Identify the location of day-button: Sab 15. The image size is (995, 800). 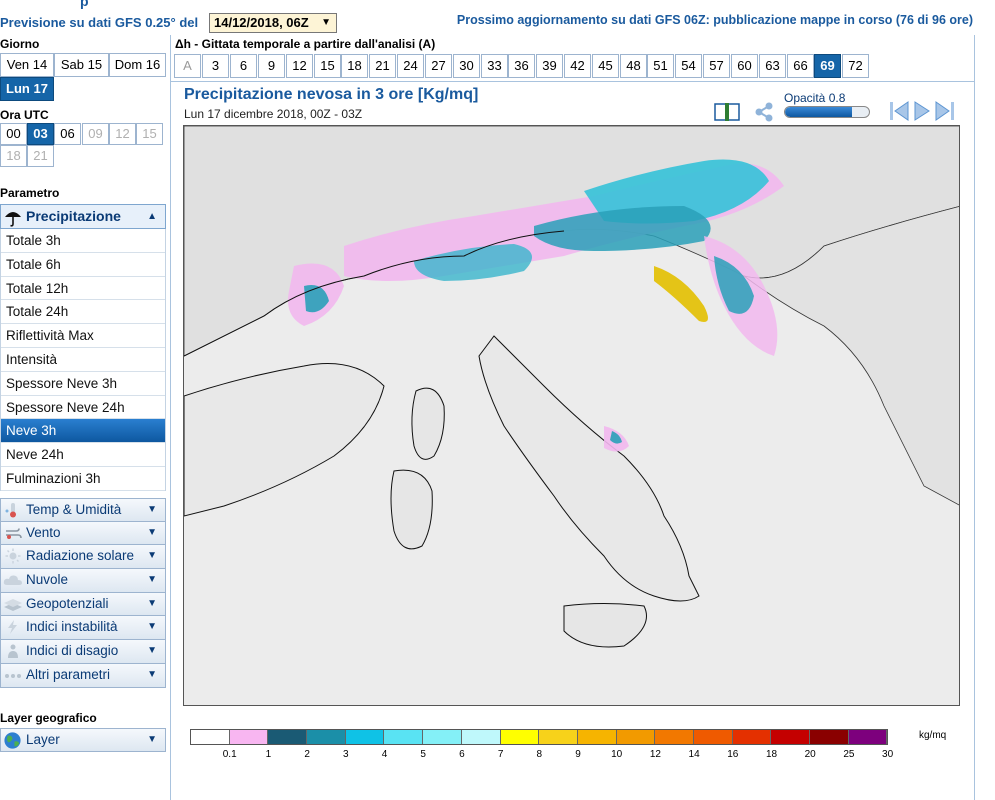
(81, 65).